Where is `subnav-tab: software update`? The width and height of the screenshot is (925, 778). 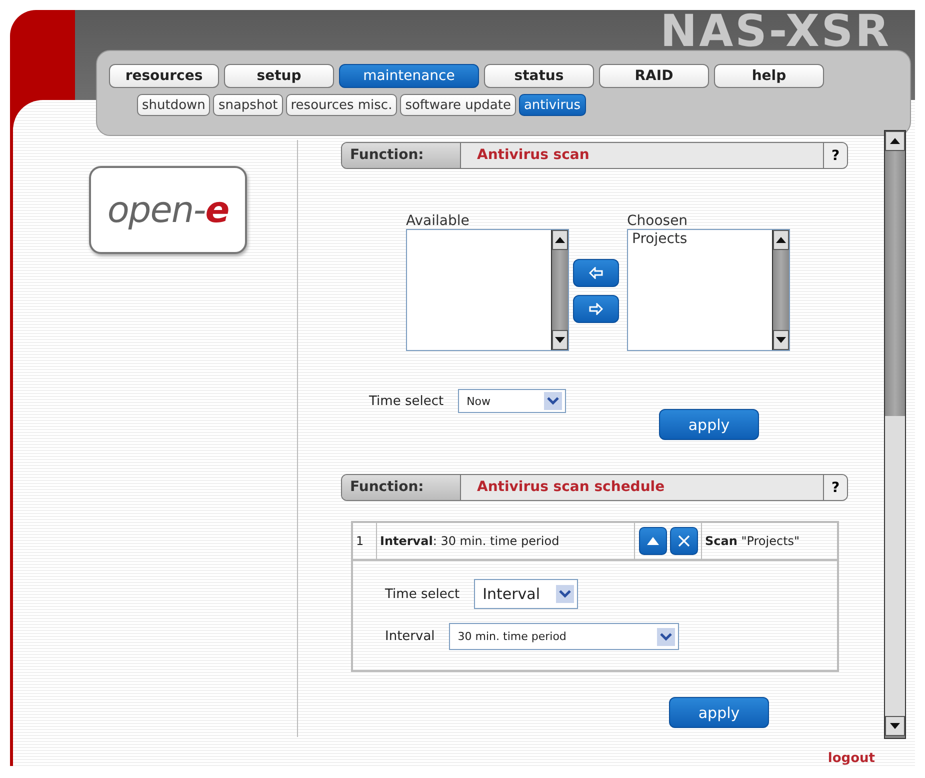 subnav-tab: software update is located at coordinates (458, 105).